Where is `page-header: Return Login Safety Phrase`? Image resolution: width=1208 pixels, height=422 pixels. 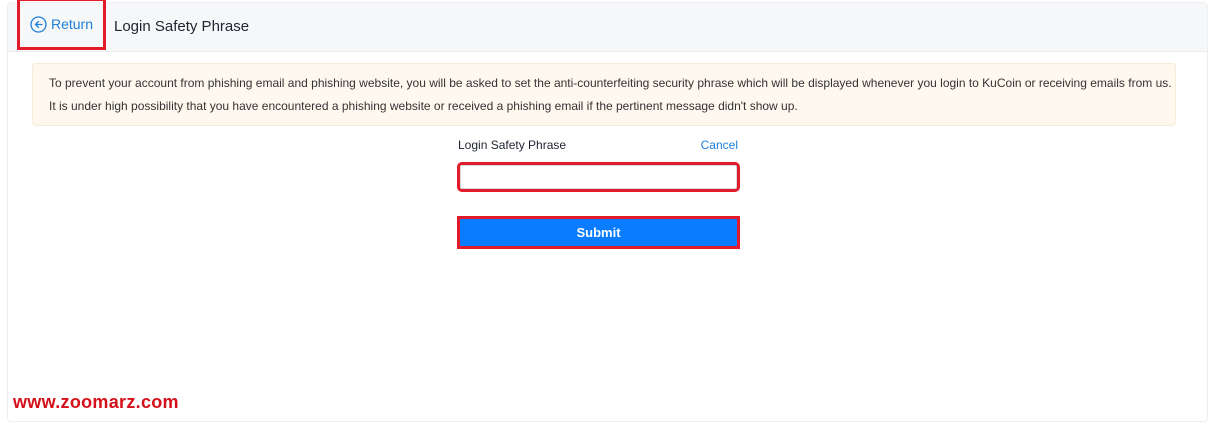
page-header: Return Login Safety Phrase is located at coordinates (607, 26).